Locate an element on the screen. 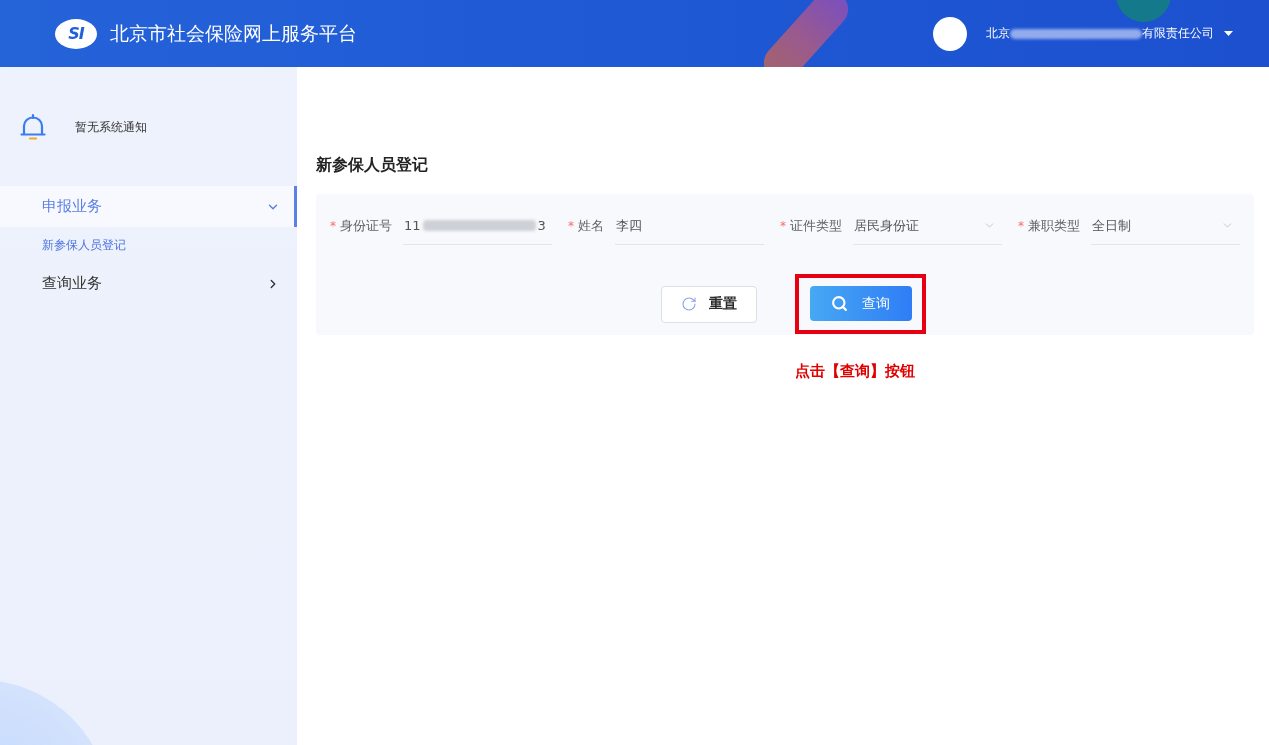  reset-button: 重置 is located at coordinates (708, 304).